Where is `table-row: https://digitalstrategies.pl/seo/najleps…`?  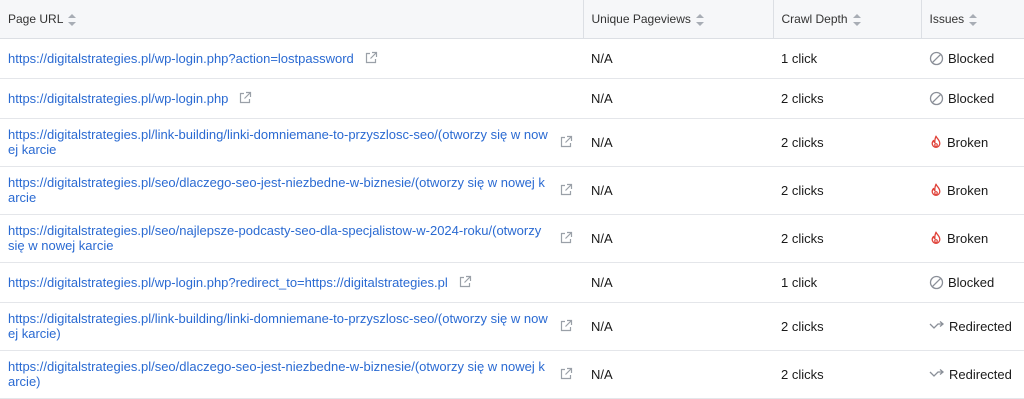 table-row: https://digitalstrategies.pl/seo/najleps… is located at coordinates (512, 238).